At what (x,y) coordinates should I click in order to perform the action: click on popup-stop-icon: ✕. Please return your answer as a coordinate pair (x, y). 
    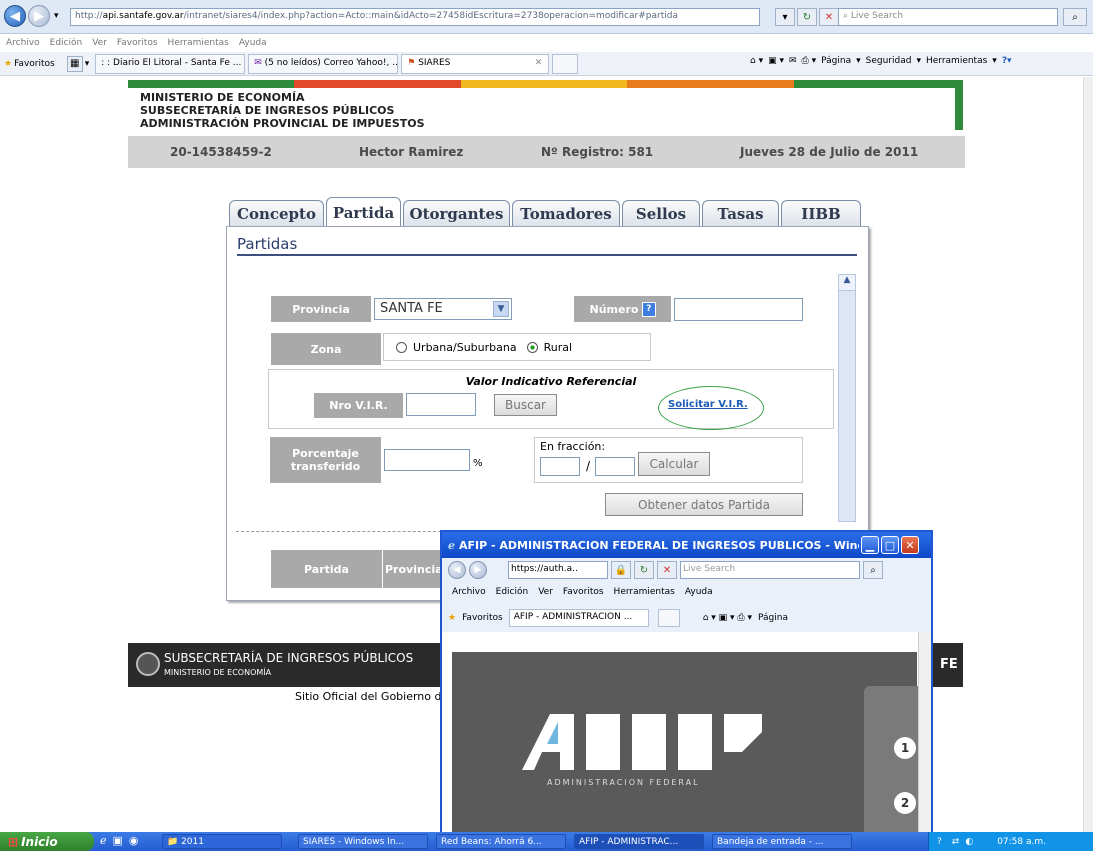
    Looking at the image, I should click on (667, 570).